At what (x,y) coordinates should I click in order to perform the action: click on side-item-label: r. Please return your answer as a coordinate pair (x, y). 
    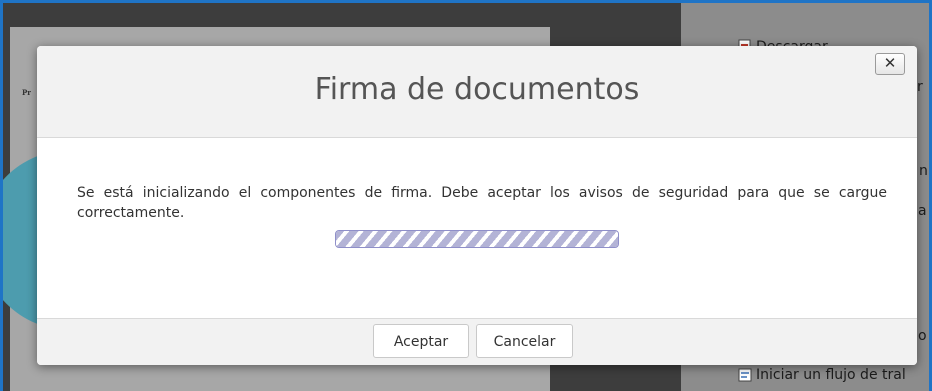
    Looking at the image, I should click on (920, 87).